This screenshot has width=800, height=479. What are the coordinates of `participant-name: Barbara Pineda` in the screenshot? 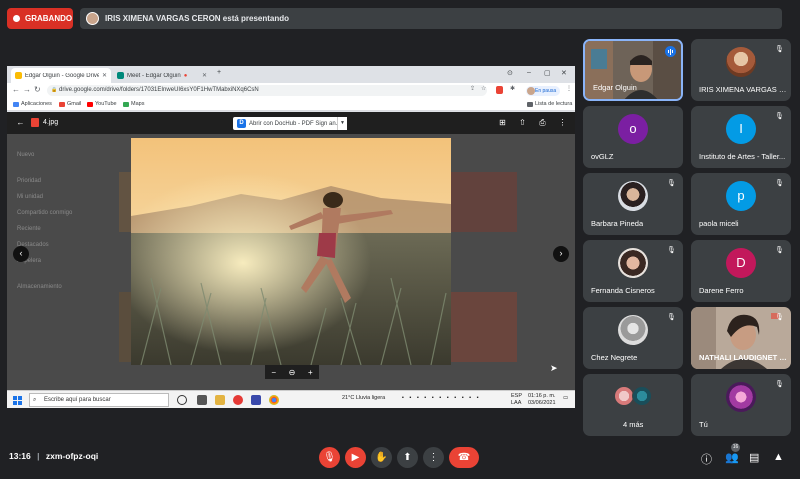 It's located at (617, 223).